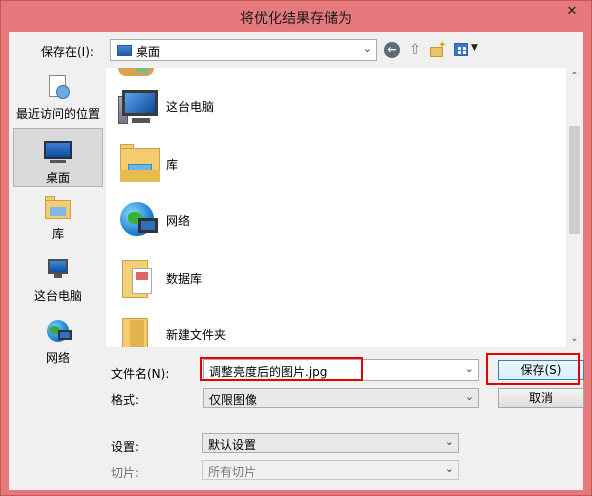  What do you see at coordinates (125, 447) in the screenshot?
I see `settings-label: 设置:` at bounding box center [125, 447].